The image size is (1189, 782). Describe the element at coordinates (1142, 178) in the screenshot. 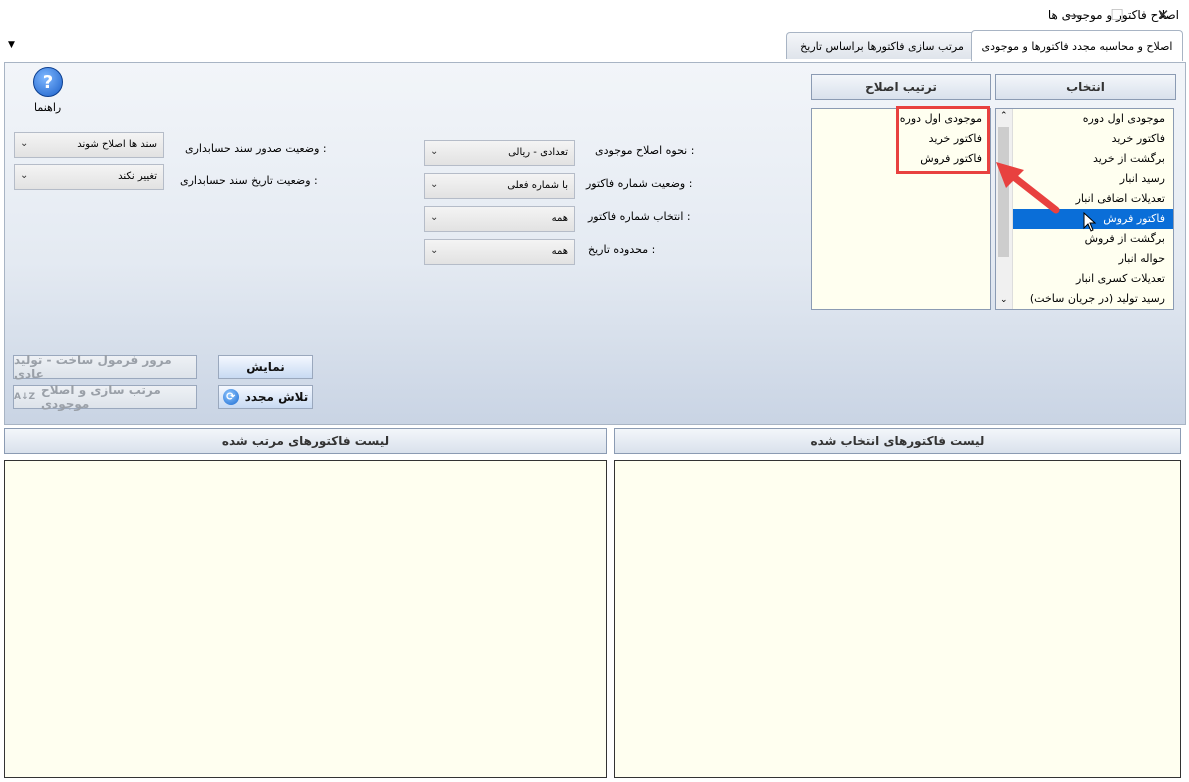

I see `list-item: رسید انبار` at that location.